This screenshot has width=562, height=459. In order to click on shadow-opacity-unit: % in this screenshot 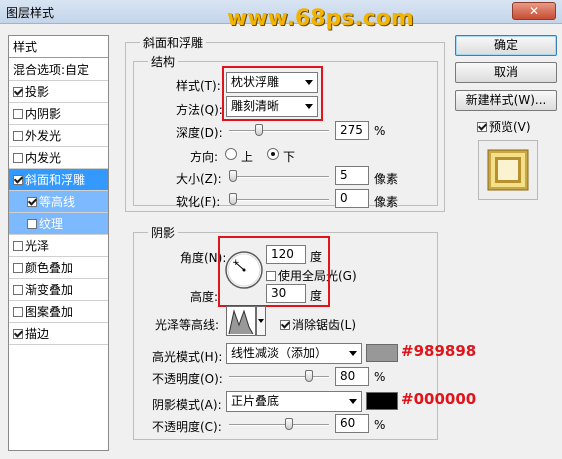, I will do `click(380, 425)`.